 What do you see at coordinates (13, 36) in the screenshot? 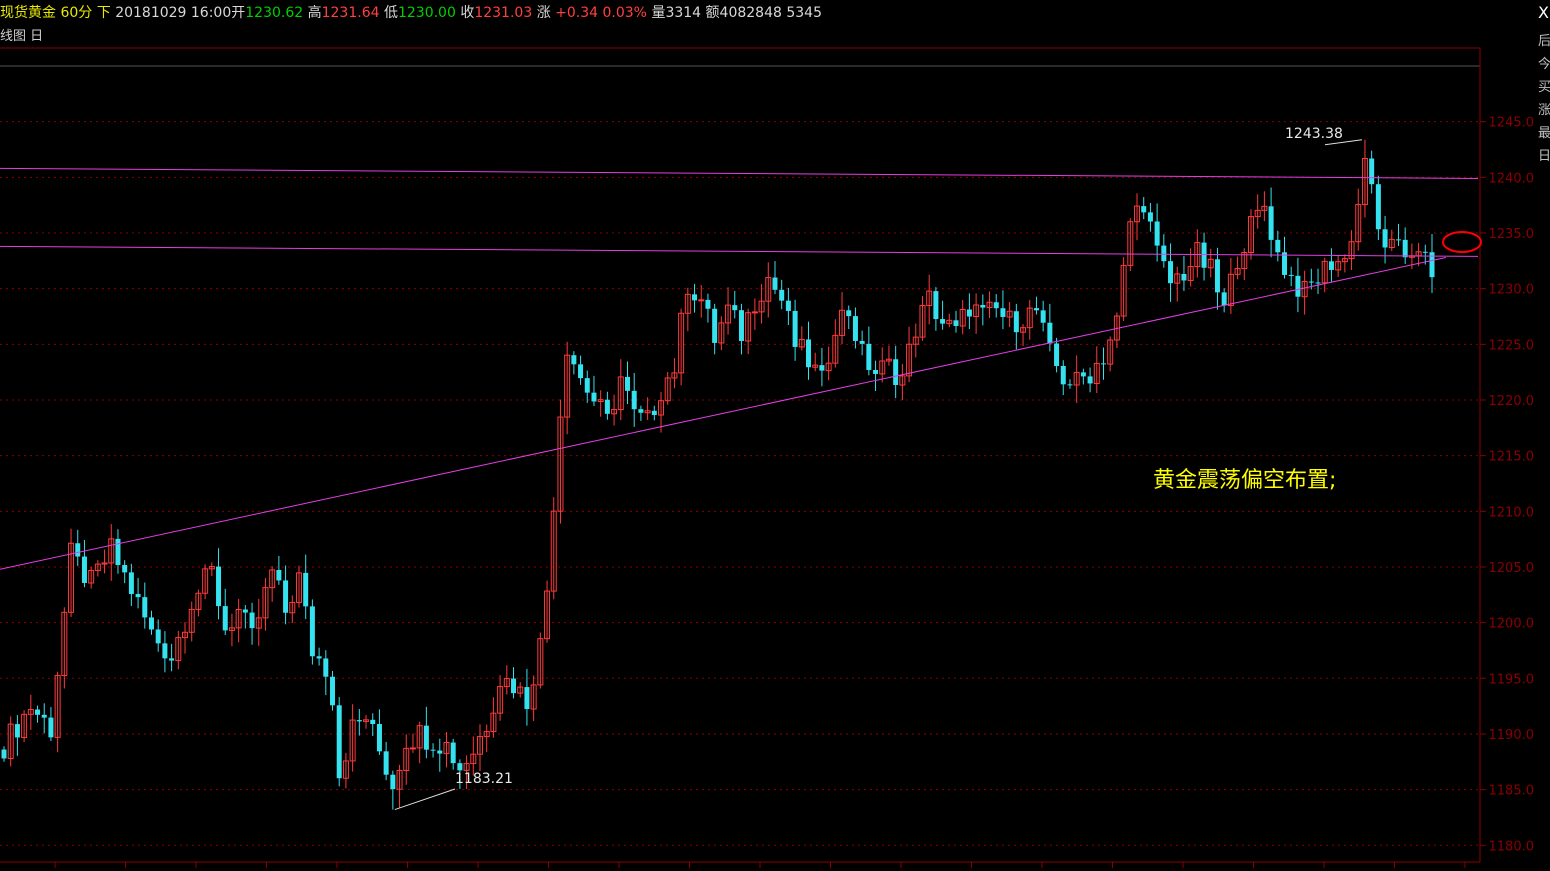
I see `chart-type-label: 线图` at bounding box center [13, 36].